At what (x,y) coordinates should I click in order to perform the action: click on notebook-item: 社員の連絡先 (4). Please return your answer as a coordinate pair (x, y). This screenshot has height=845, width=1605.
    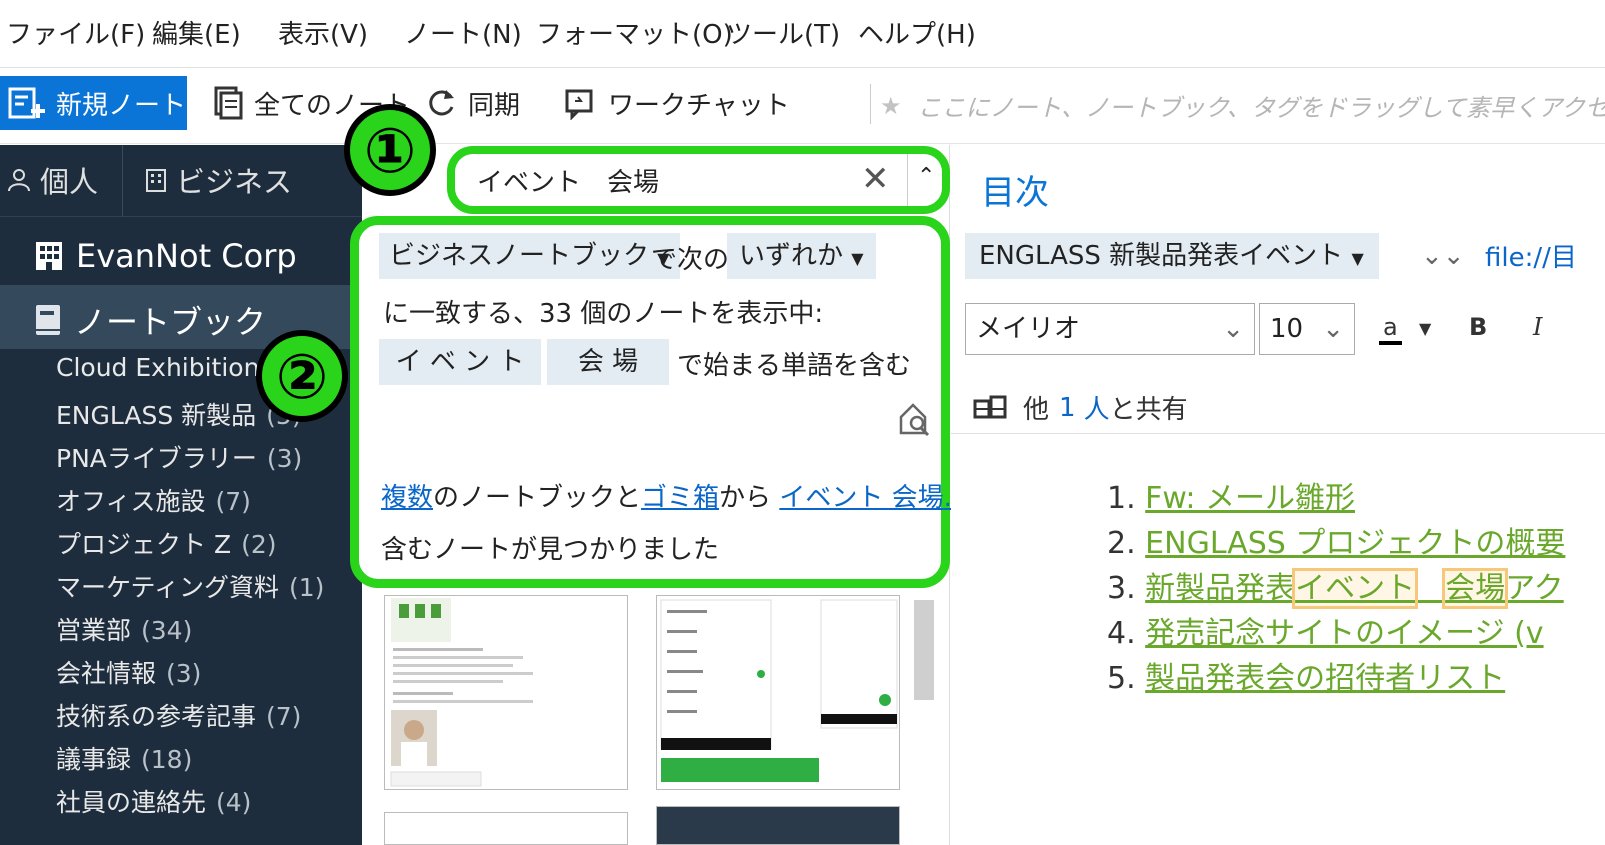
    Looking at the image, I should click on (153, 801).